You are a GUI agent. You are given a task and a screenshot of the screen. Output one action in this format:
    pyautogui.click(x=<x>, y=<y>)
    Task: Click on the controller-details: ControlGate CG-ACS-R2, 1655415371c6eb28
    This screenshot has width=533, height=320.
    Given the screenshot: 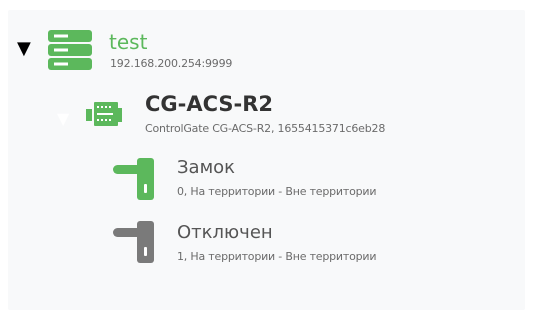 What is the action you would take?
    pyautogui.click(x=265, y=128)
    